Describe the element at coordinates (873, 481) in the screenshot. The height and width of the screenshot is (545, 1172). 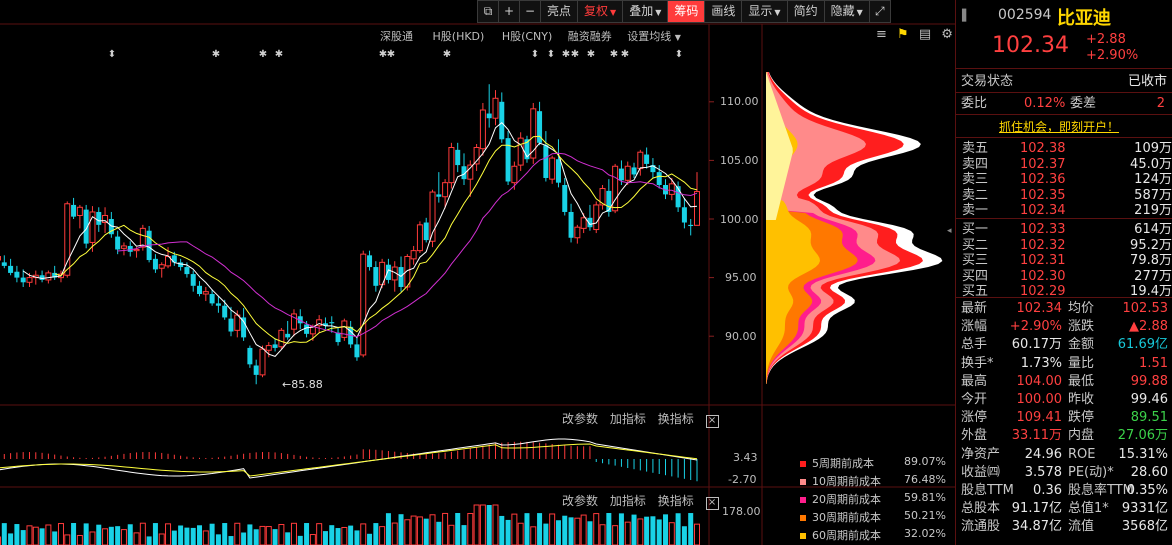
I see `chip-legend-item: 10周期前成本 76.48%` at that location.